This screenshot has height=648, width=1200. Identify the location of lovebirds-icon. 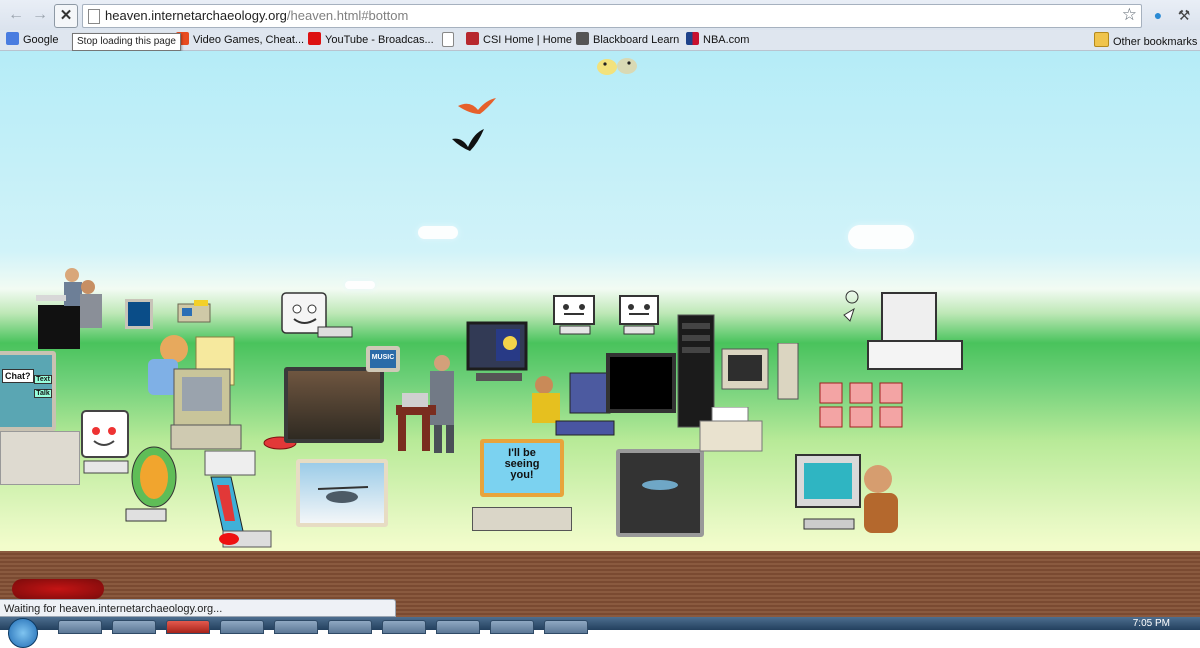
(617, 66).